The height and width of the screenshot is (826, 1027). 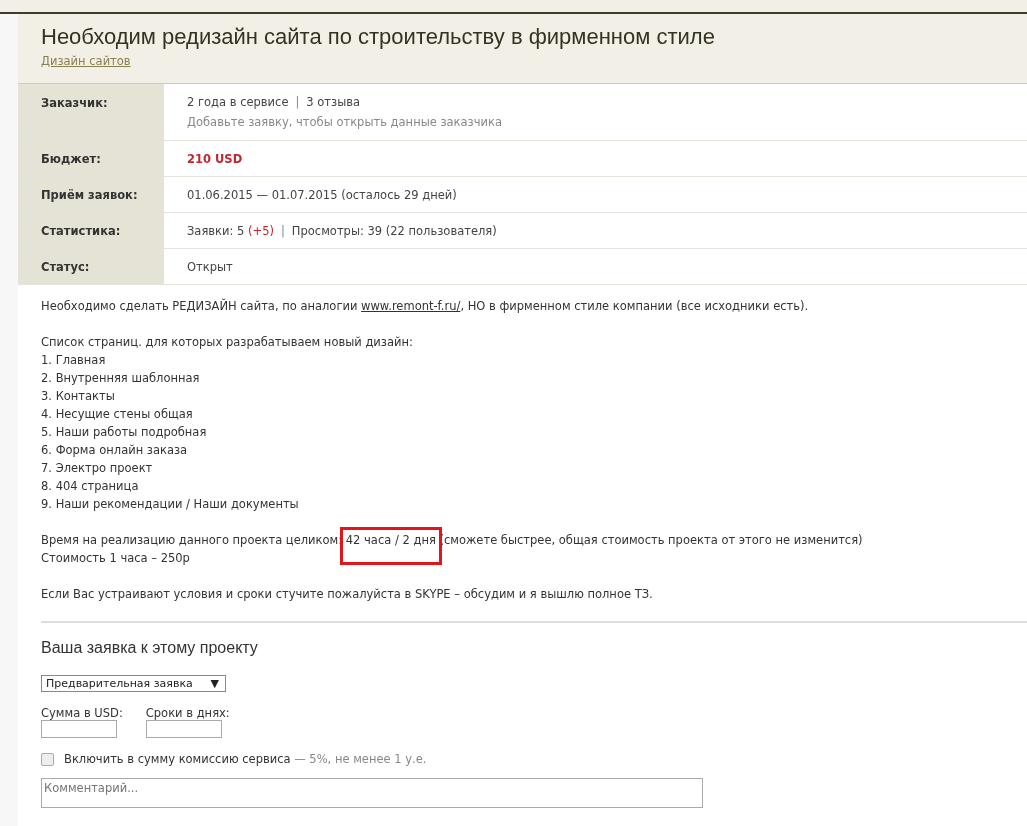 What do you see at coordinates (378, 37) in the screenshot?
I see `project-title: Необходим редизайн сайта по строительству в фирменном стиле` at bounding box center [378, 37].